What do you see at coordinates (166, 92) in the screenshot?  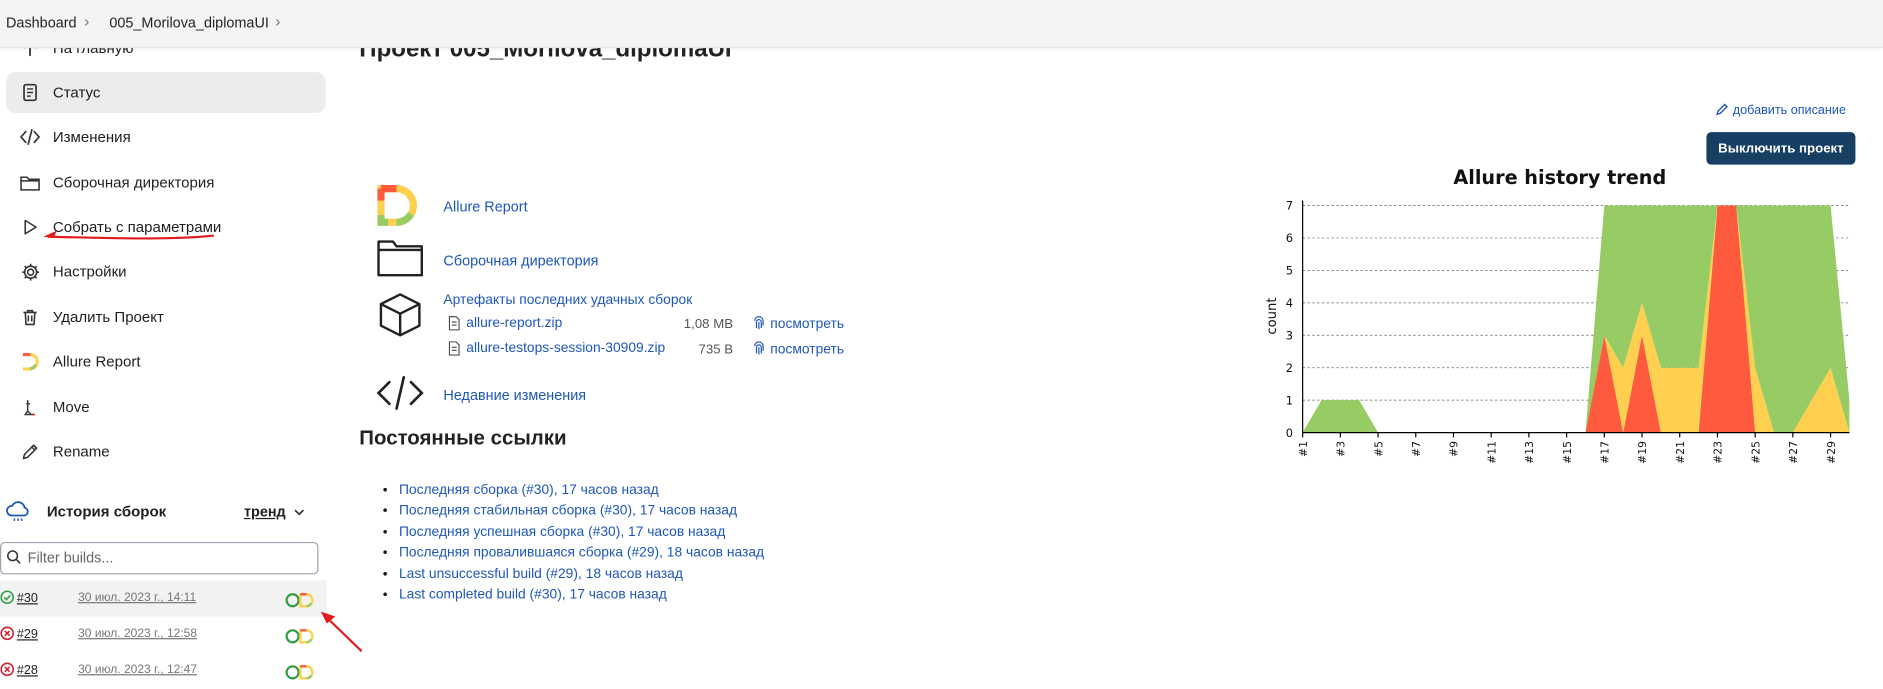 I see `sidebar-item-status: Статус` at bounding box center [166, 92].